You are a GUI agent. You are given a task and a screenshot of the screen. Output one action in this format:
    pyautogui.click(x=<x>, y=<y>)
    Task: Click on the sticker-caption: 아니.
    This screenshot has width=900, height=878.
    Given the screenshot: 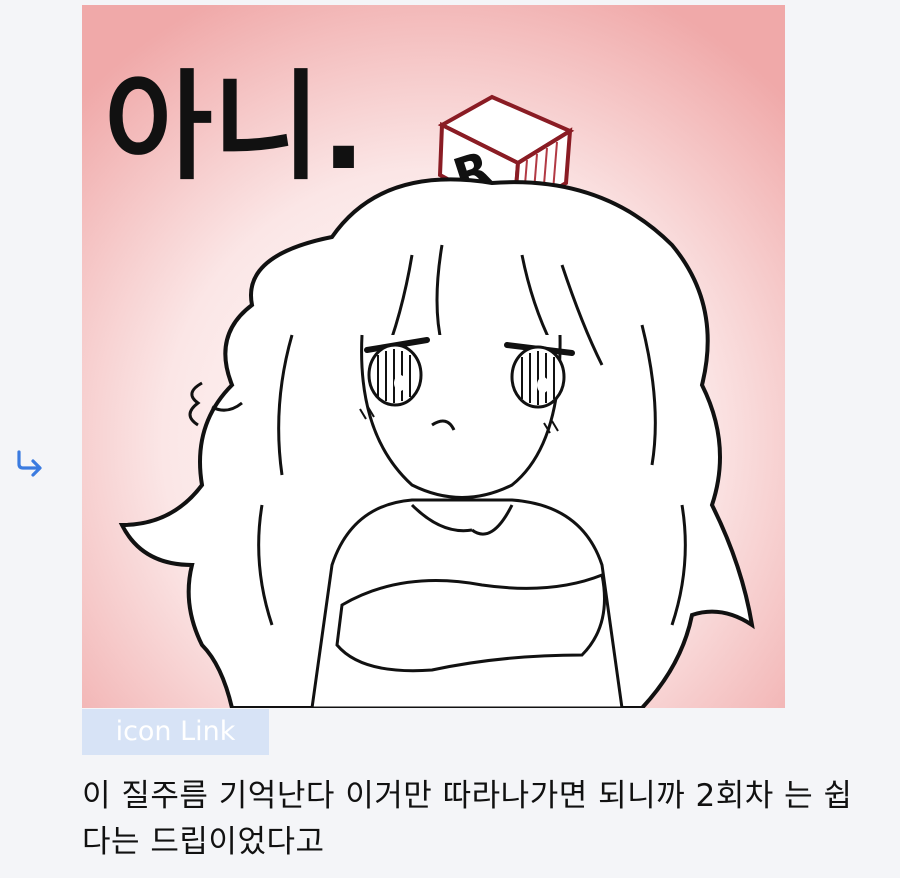 What is the action you would take?
    pyautogui.click(x=235, y=127)
    